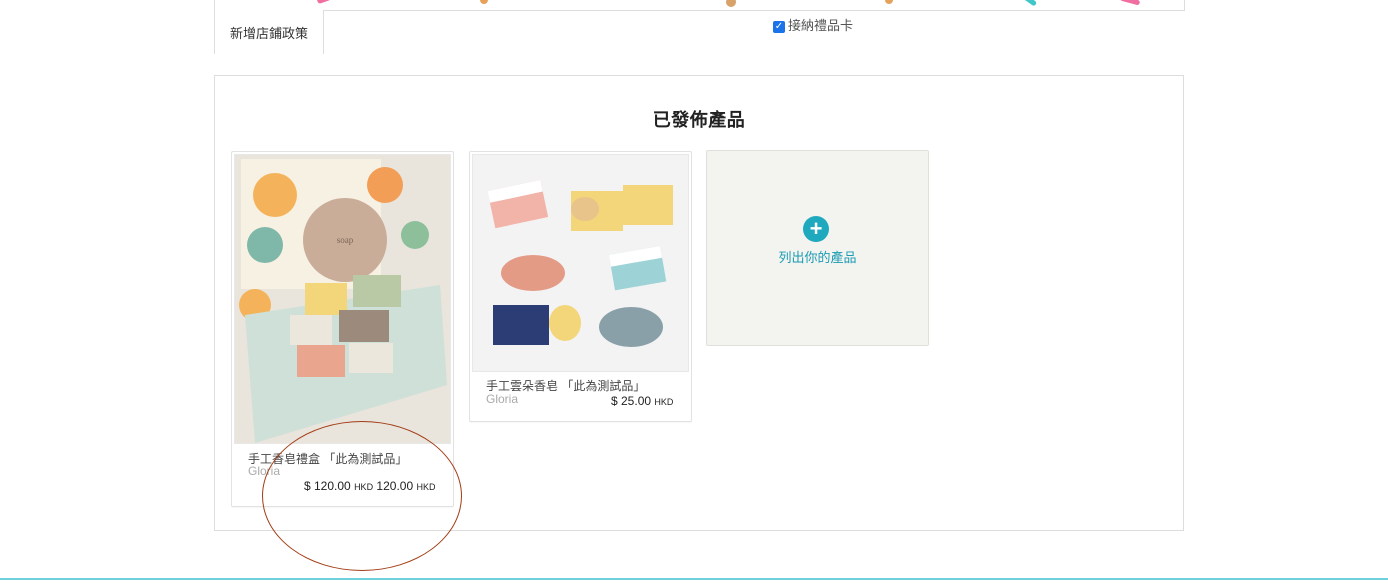  I want to click on product-image: soap, so click(342, 299).